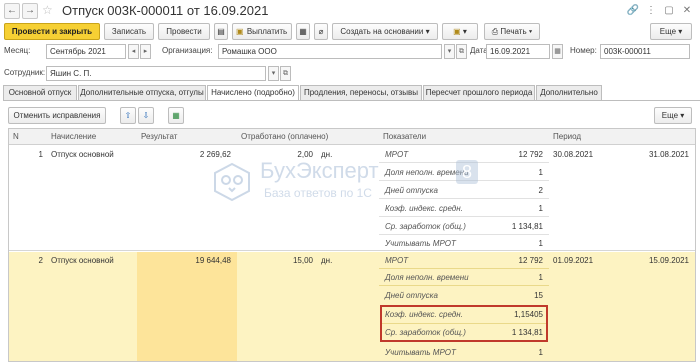  Describe the element at coordinates (176, 115) in the screenshot. I see `table-settings-icon: ▦` at that location.